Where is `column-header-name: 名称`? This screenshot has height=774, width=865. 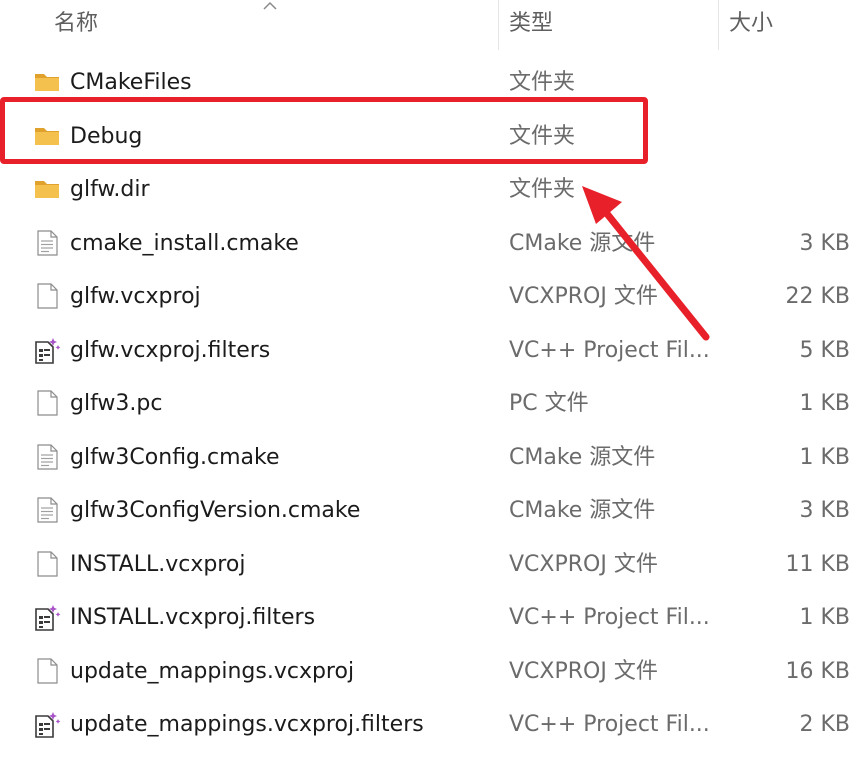 column-header-name: 名称 is located at coordinates (271, 25).